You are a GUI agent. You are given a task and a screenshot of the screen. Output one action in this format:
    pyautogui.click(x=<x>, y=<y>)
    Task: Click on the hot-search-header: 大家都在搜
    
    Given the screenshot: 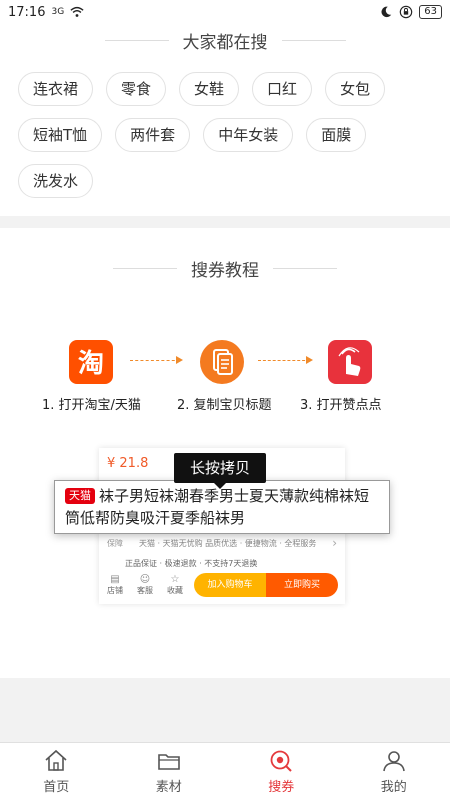 What is the action you would take?
    pyautogui.click(x=225, y=40)
    